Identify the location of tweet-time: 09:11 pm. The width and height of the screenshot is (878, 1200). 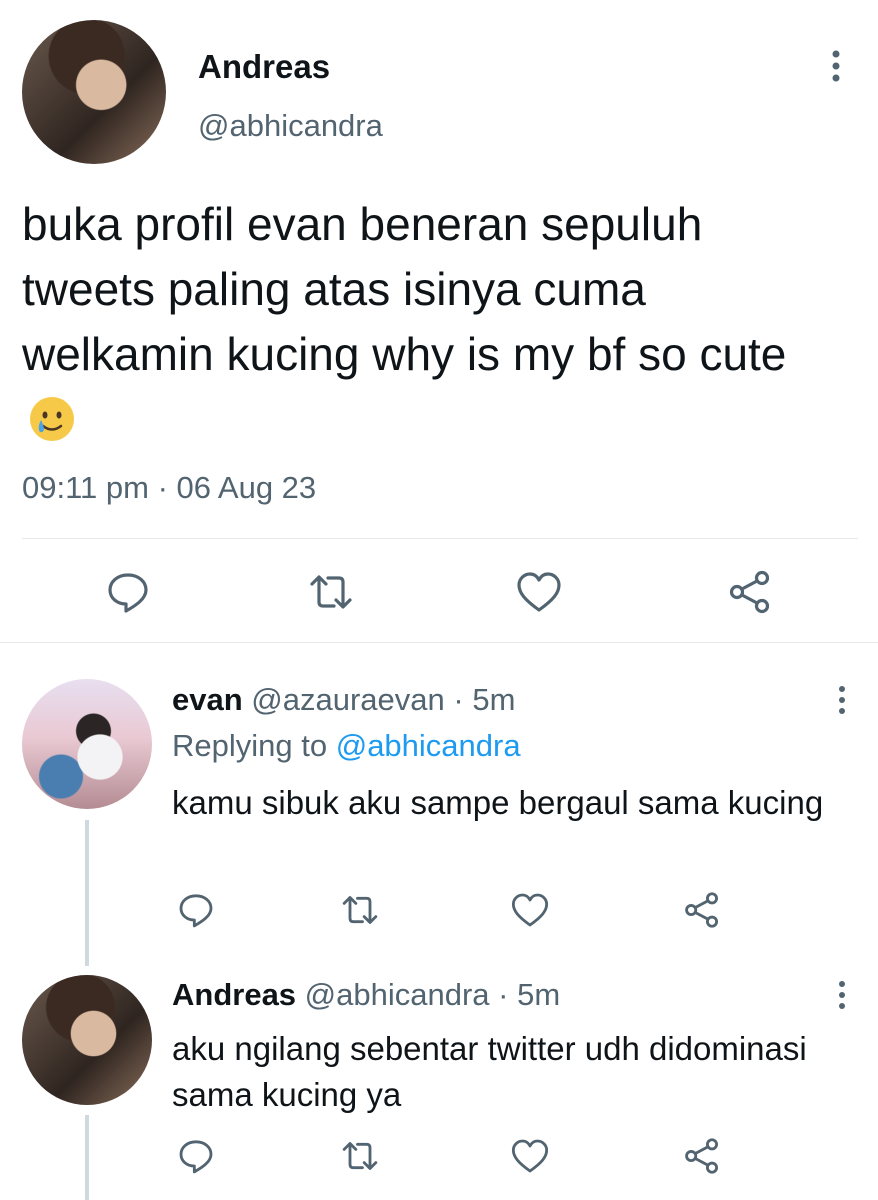
(85, 487).